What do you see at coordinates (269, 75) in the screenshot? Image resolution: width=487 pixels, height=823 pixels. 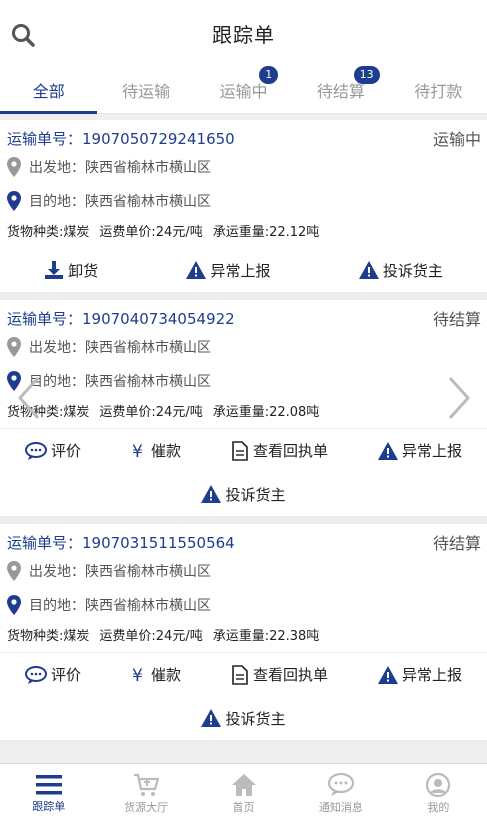 I see `count-badge: 1` at bounding box center [269, 75].